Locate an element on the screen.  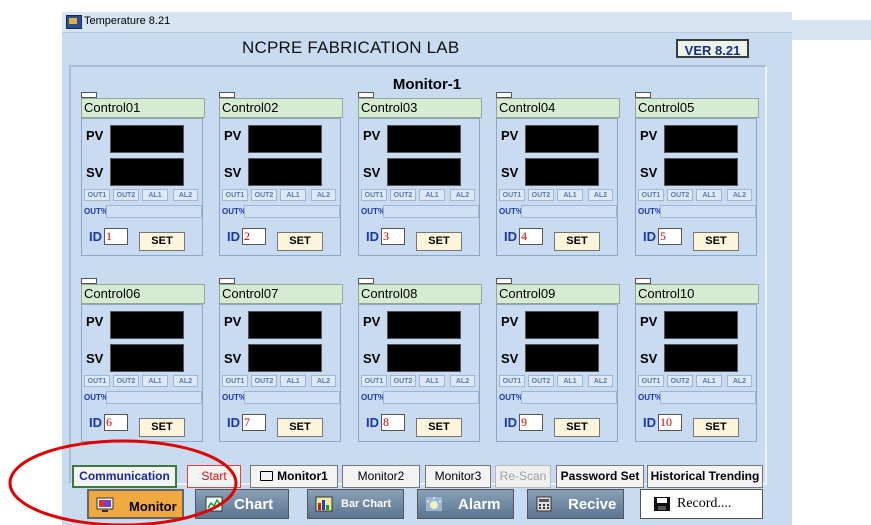
alarm-nav-button: Alarm is located at coordinates (465, 504).